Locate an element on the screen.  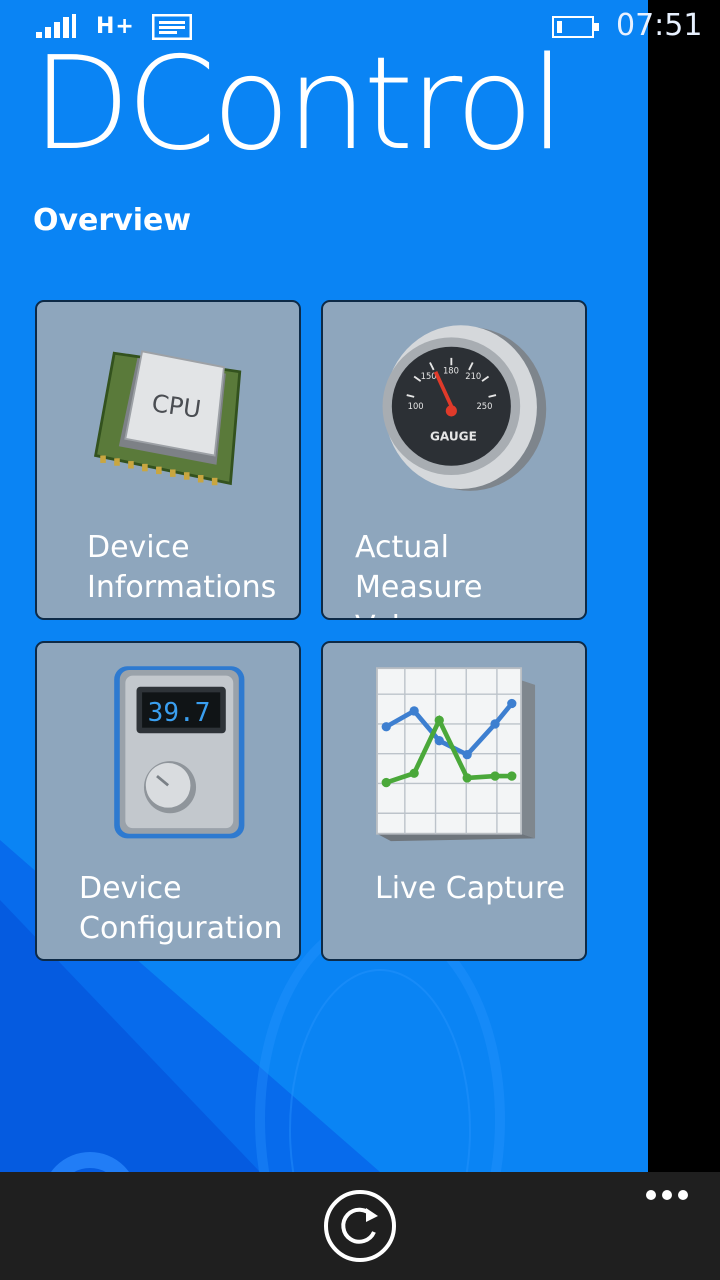
dial-label: 180 is located at coordinates (451, 371).